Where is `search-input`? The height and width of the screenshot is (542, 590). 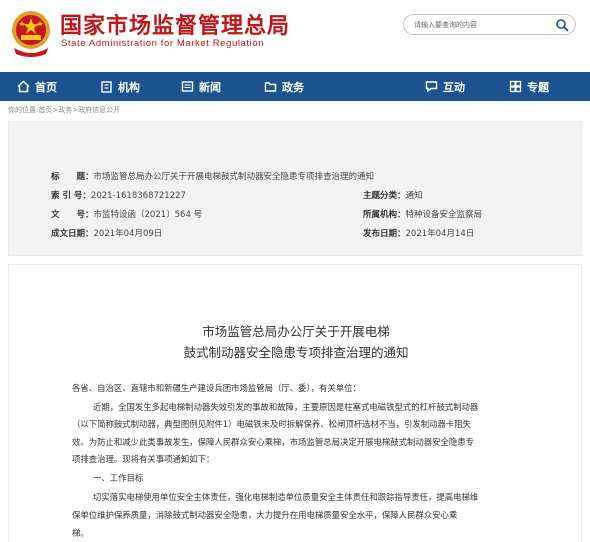
search-input is located at coordinates (484, 25).